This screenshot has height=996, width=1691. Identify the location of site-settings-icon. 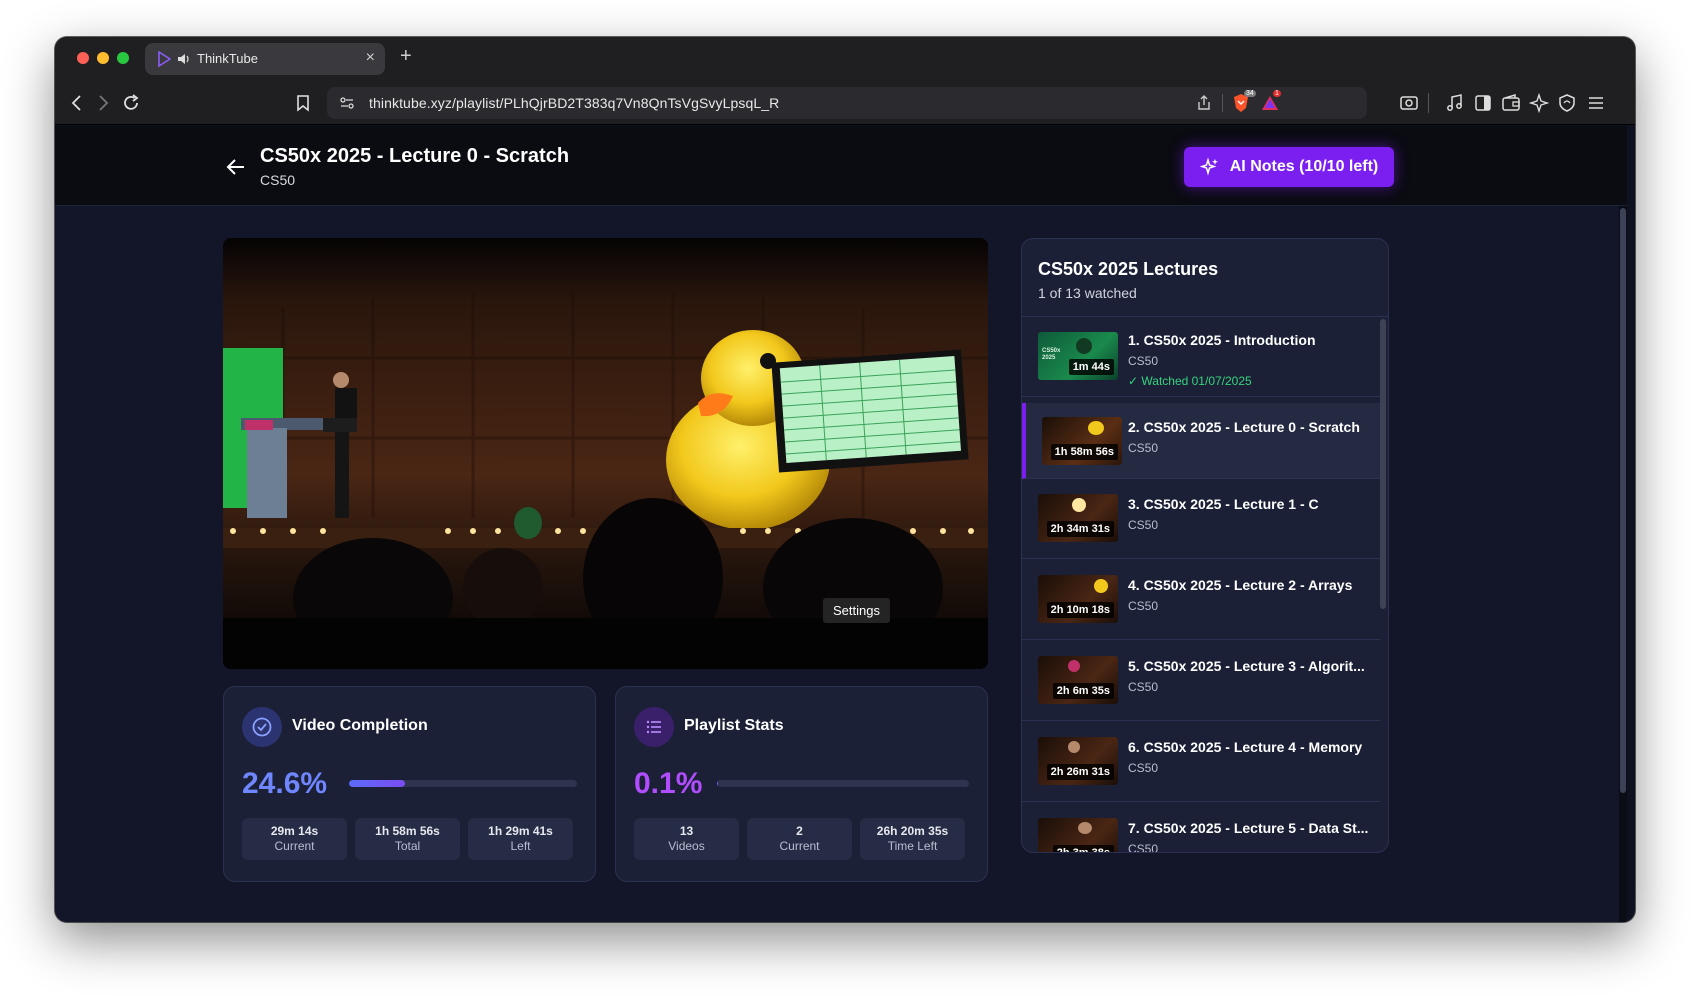
(347, 103).